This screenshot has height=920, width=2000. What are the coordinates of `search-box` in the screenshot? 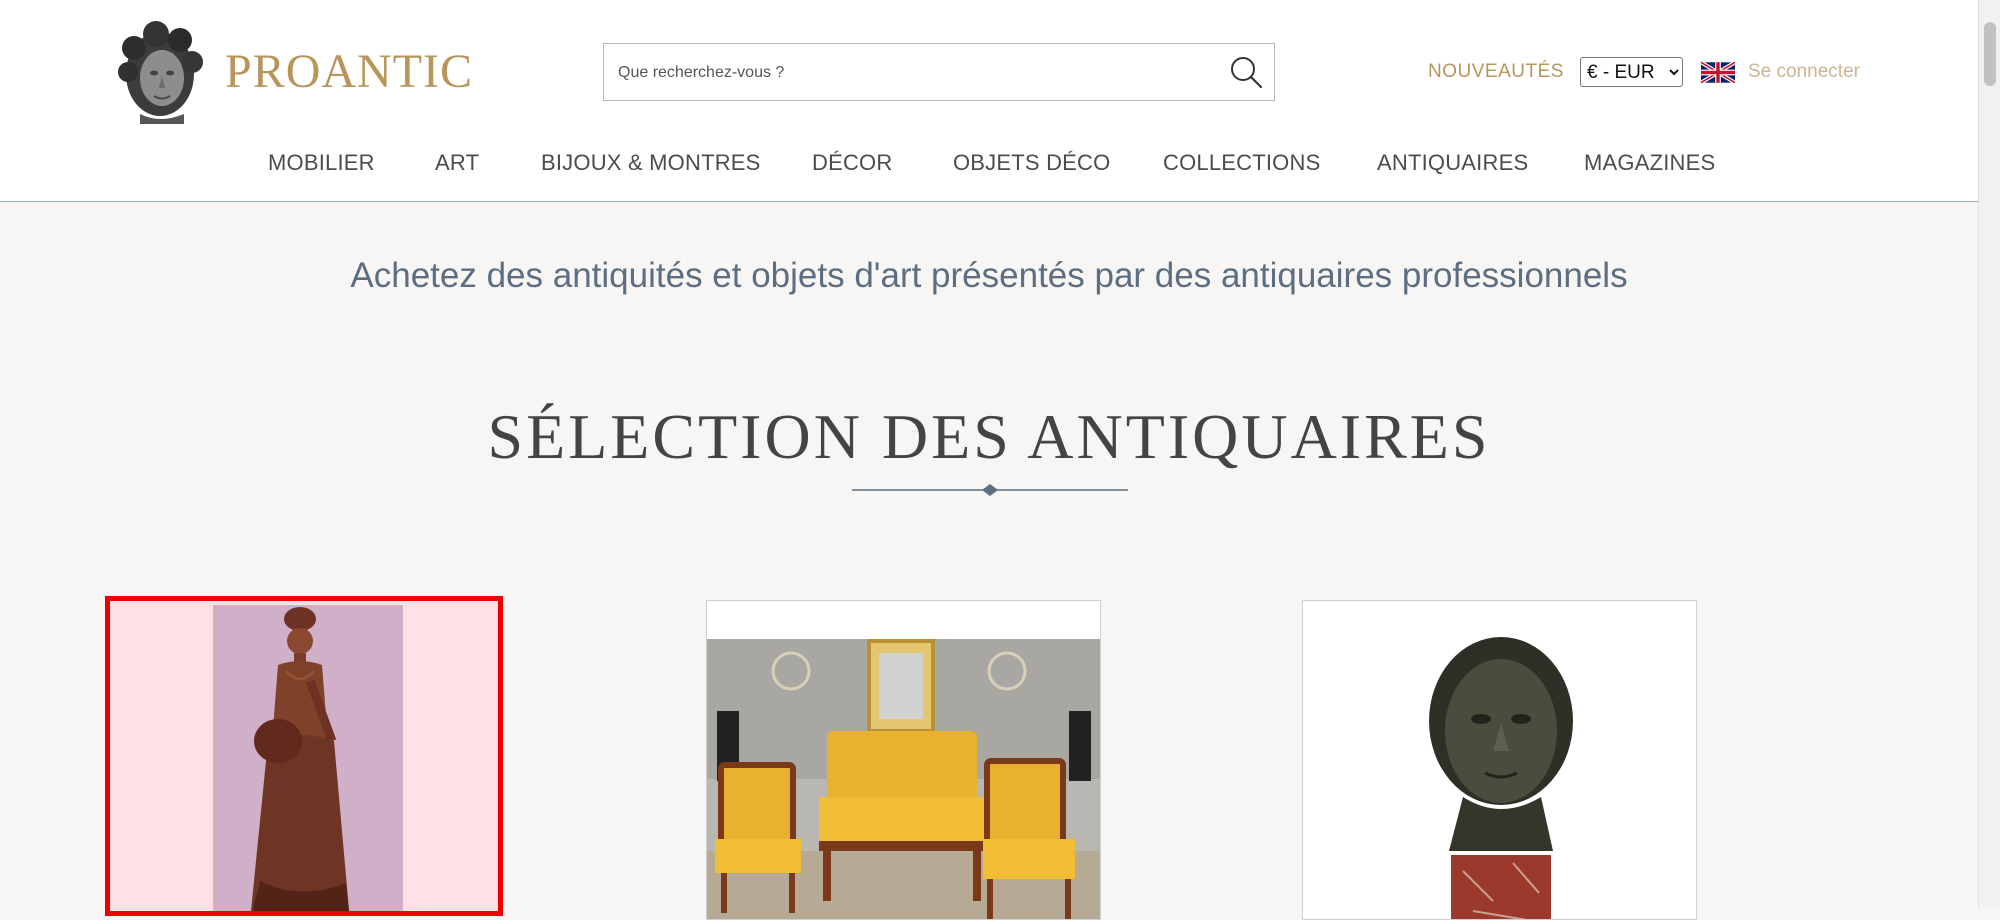 It's located at (939, 72).